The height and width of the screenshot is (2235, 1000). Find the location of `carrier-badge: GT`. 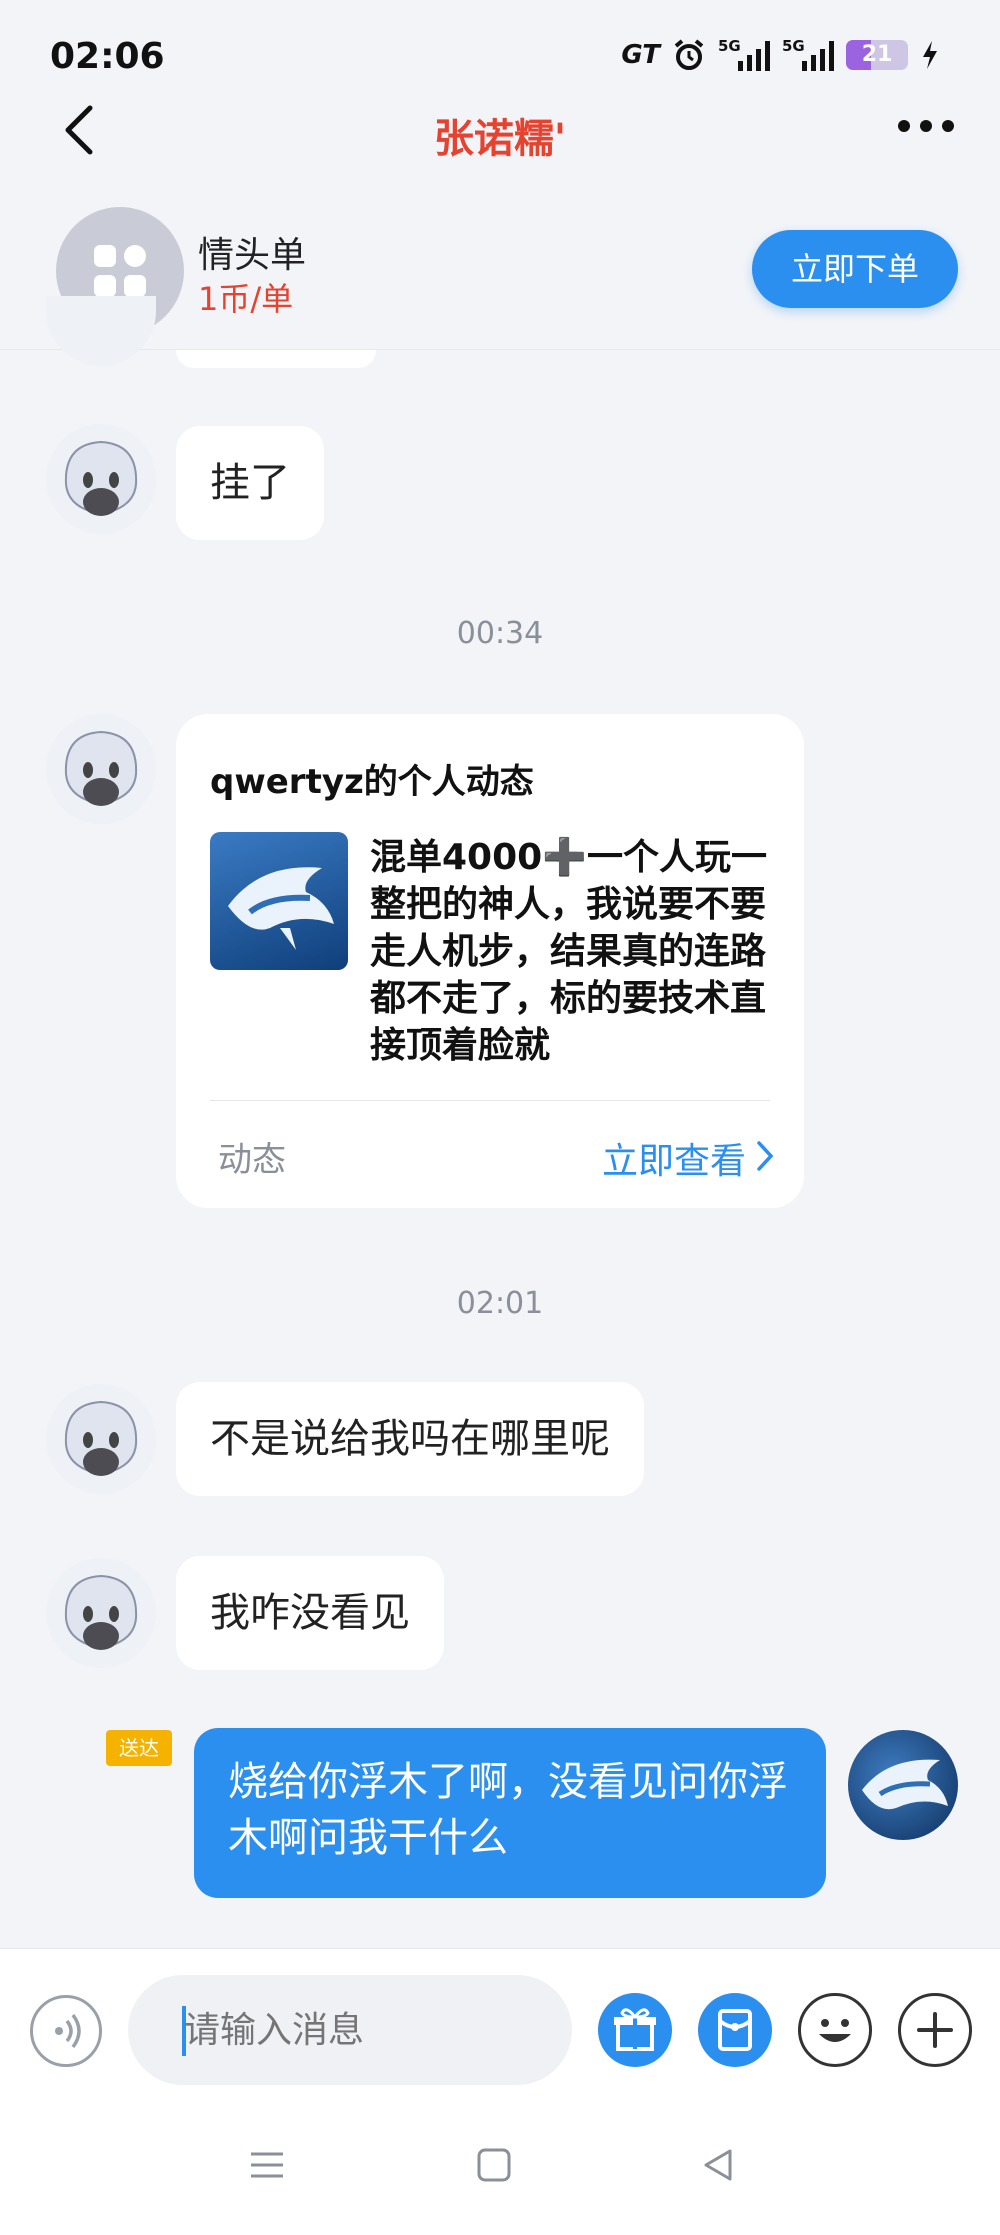

carrier-badge: GT is located at coordinates (640, 55).